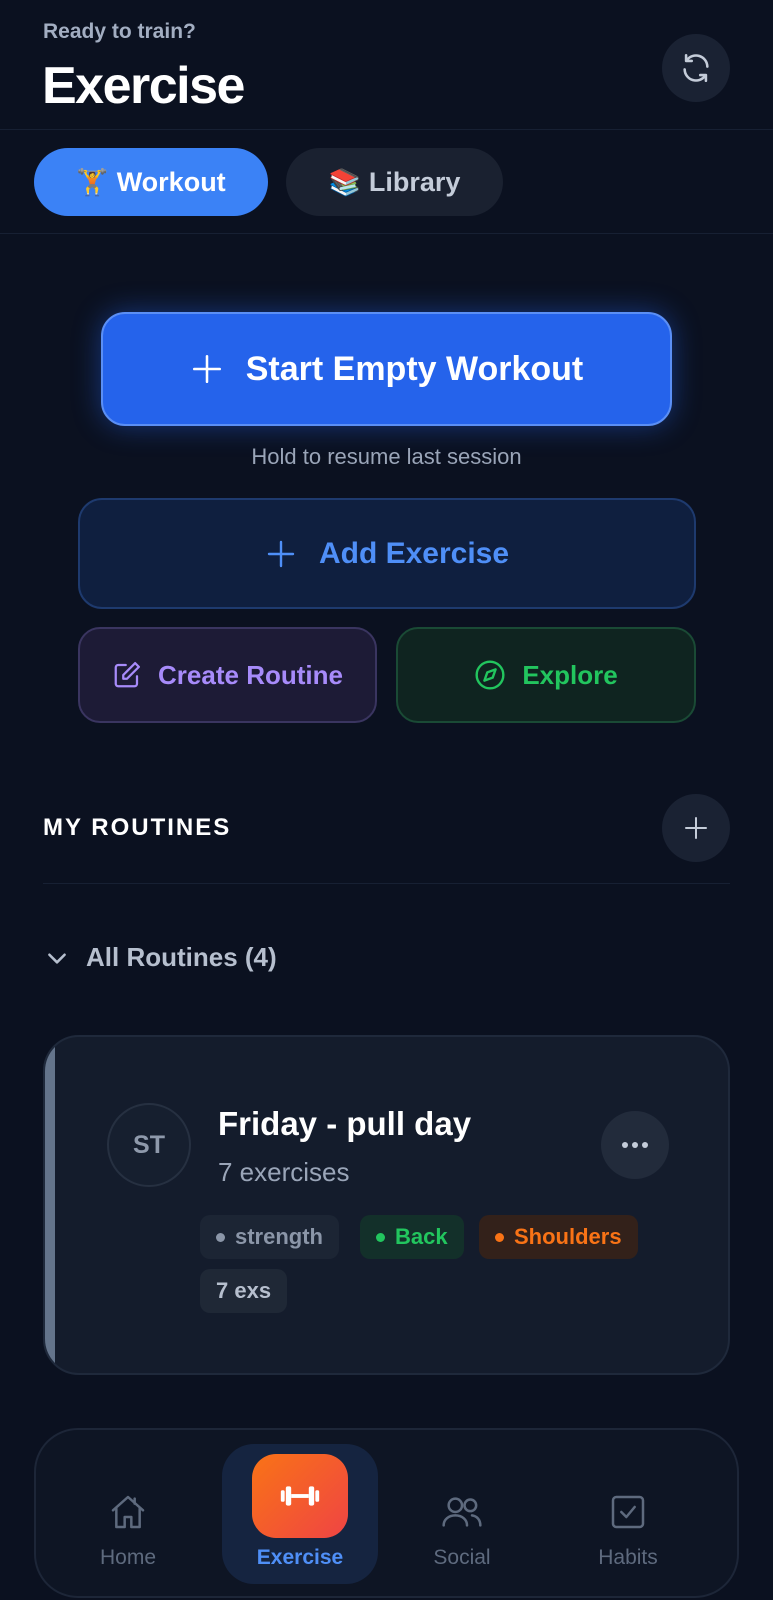  I want to click on tag-back: Back, so click(412, 1237).